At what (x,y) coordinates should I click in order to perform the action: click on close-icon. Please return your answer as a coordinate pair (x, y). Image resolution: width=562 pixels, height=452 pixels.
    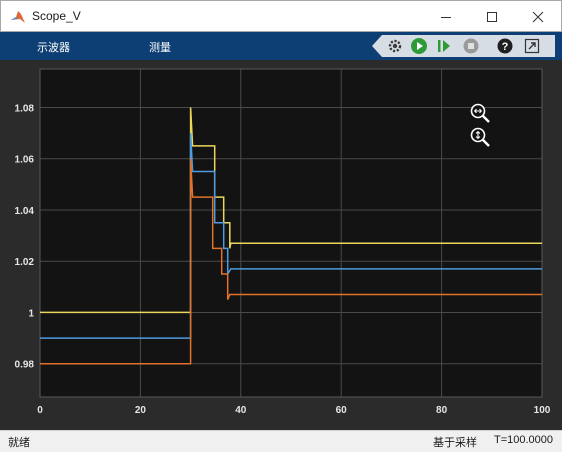
    Looking at the image, I should click on (538, 16).